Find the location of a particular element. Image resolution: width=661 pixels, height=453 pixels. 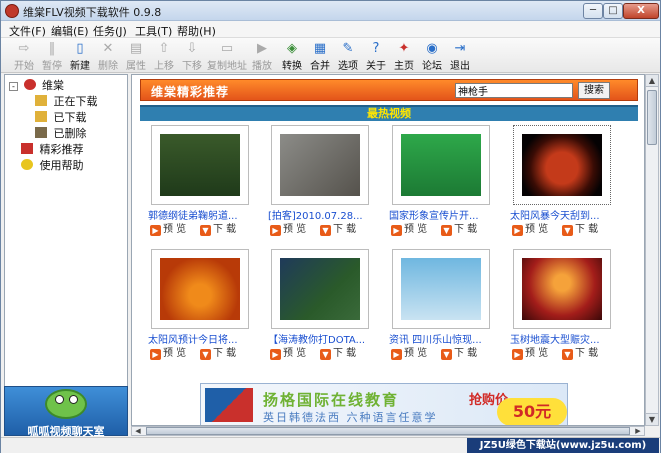

sidebar-item-downloaded: 已下载 is located at coordinates (61, 117).